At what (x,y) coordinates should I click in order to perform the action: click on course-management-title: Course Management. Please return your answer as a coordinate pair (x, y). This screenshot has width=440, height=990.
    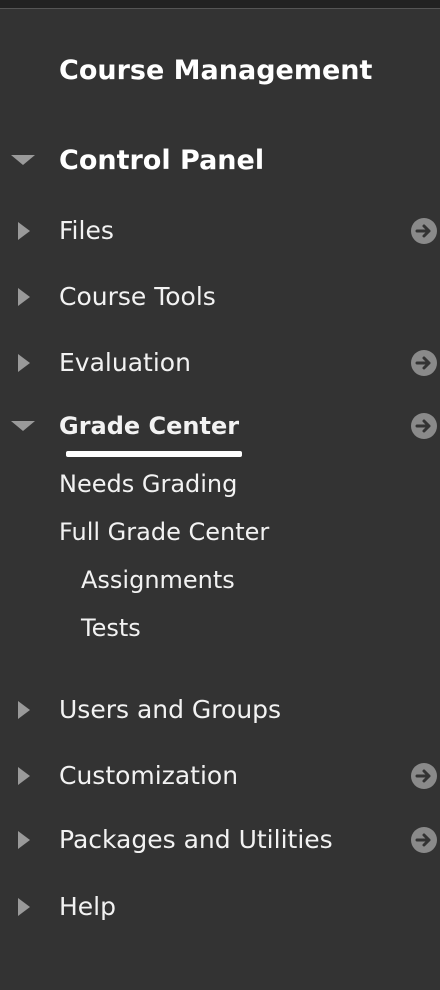
    Looking at the image, I should click on (216, 70).